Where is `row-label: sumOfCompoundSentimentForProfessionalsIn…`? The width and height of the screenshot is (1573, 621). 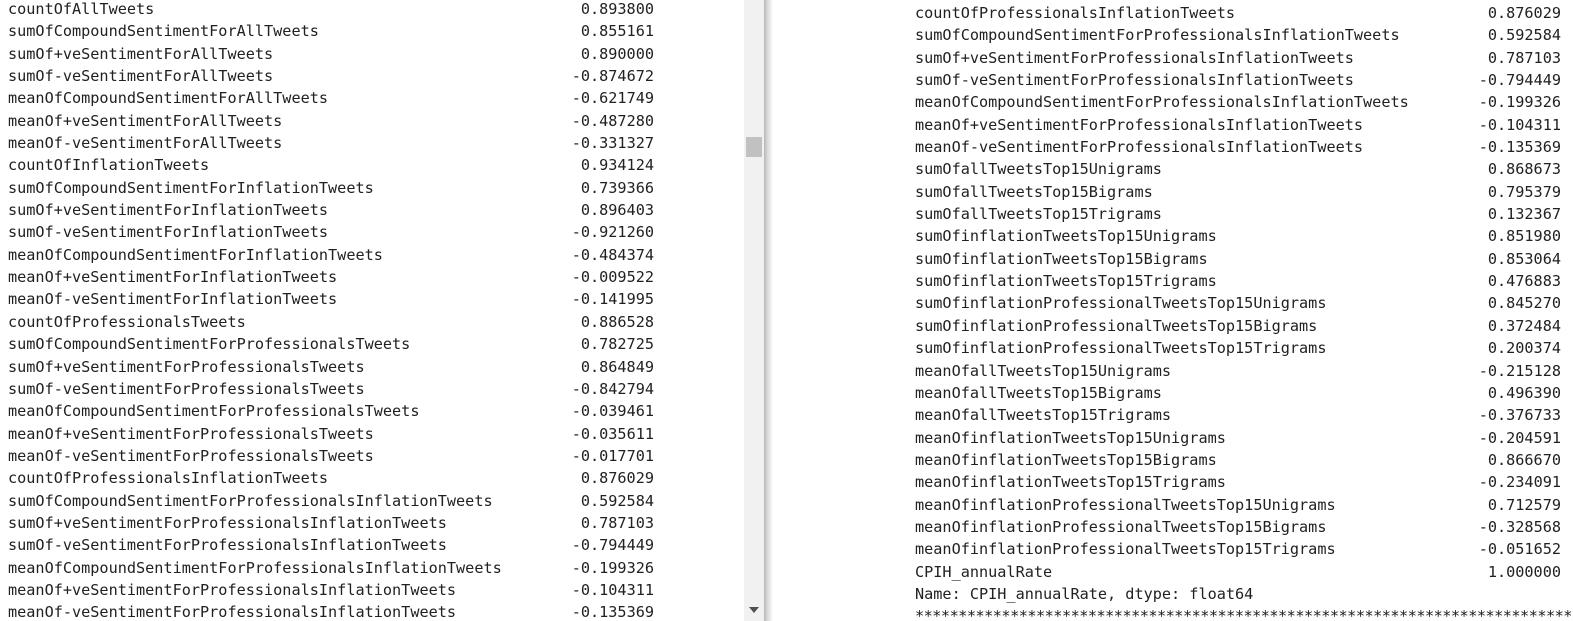 row-label: sumOfCompoundSentimentForProfessionalsIn… is located at coordinates (1157, 35).